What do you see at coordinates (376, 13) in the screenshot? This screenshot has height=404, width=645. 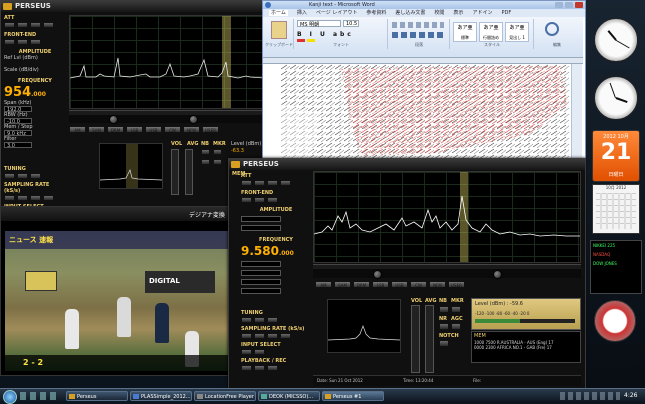 I see `tab-references: 参考資料` at bounding box center [376, 13].